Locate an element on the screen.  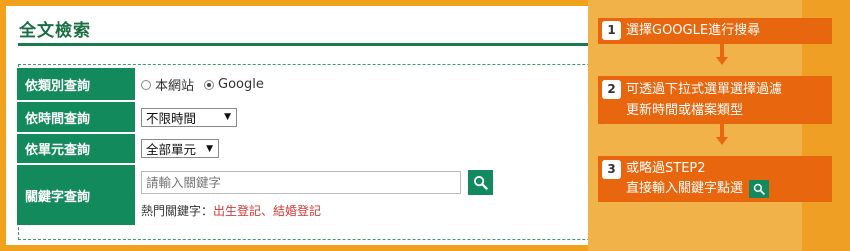
time-label: 依時間查詢 is located at coordinates (76, 117).